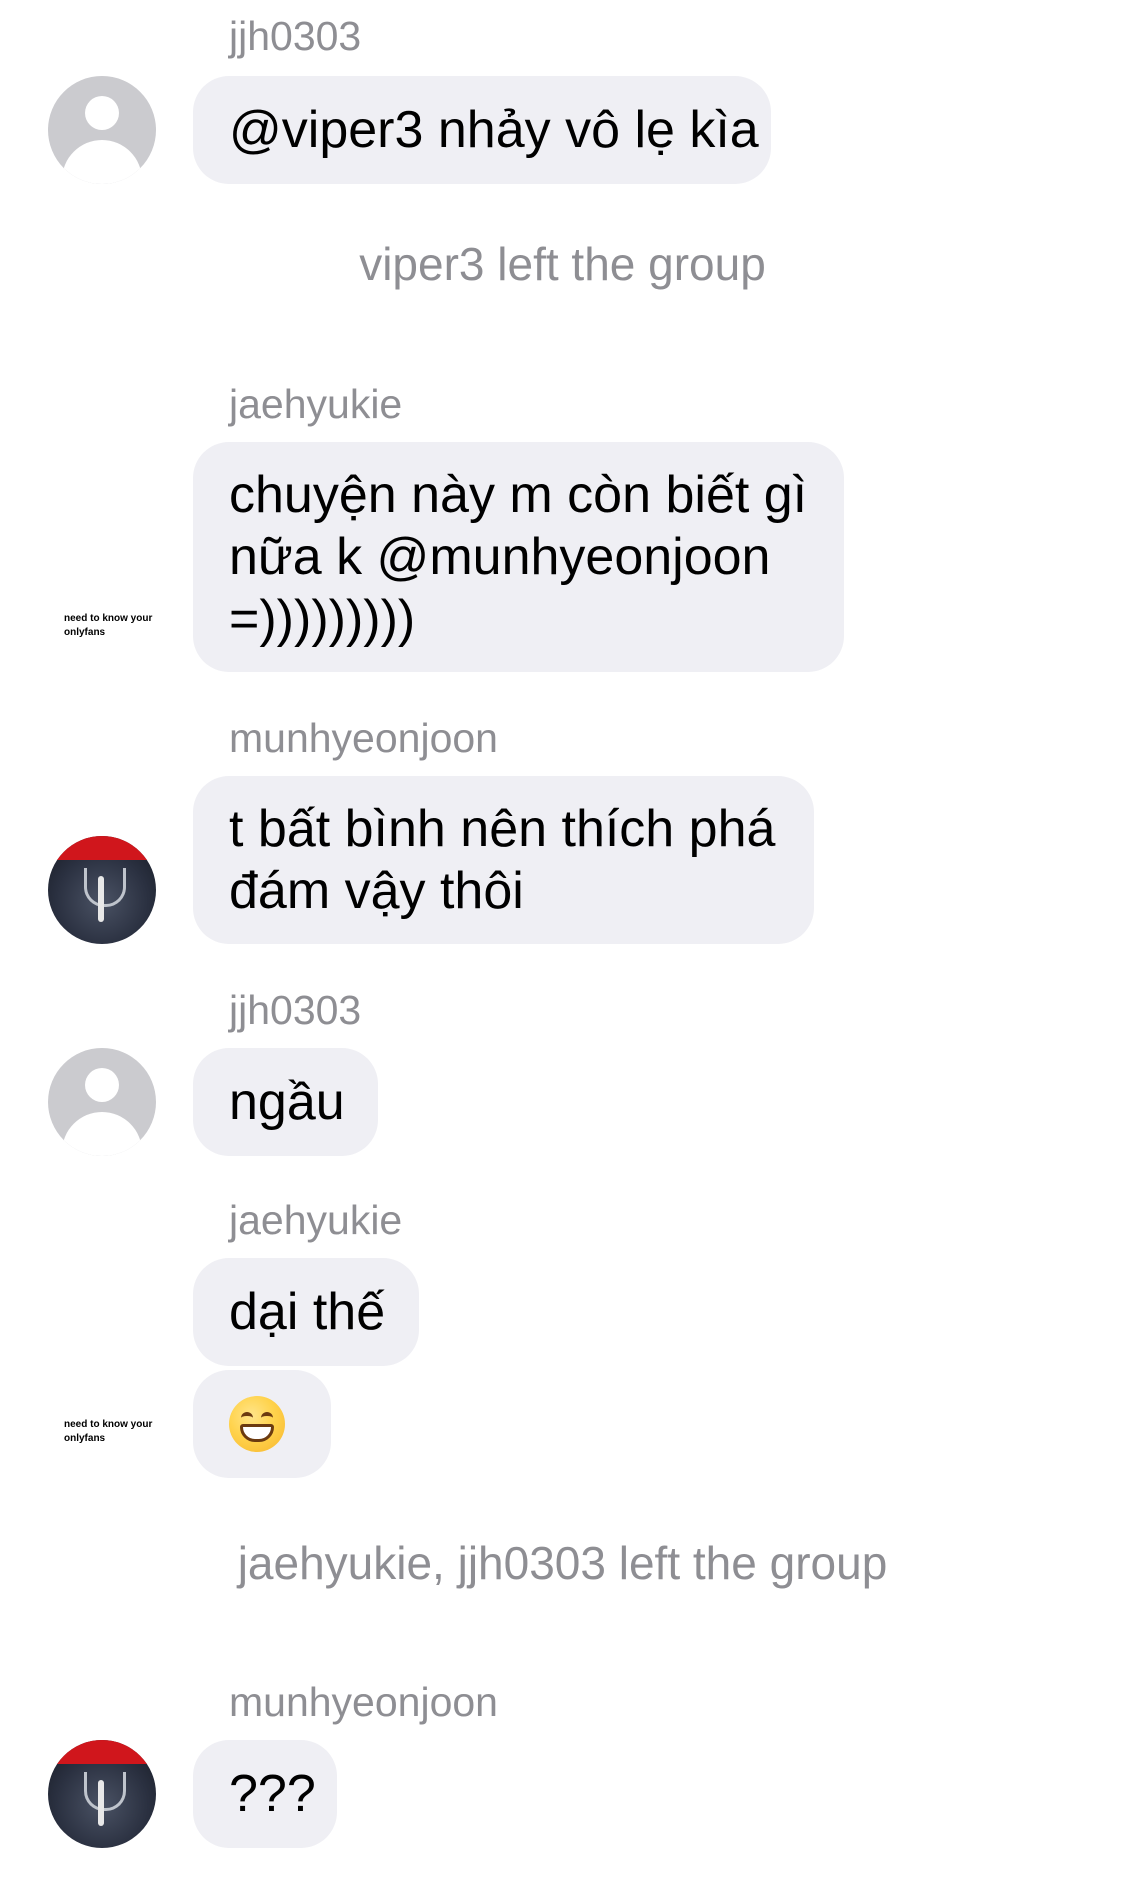 This screenshot has width=1125, height=1884. What do you see at coordinates (322, 619) in the screenshot?
I see `message-line: =)))))))))` at bounding box center [322, 619].